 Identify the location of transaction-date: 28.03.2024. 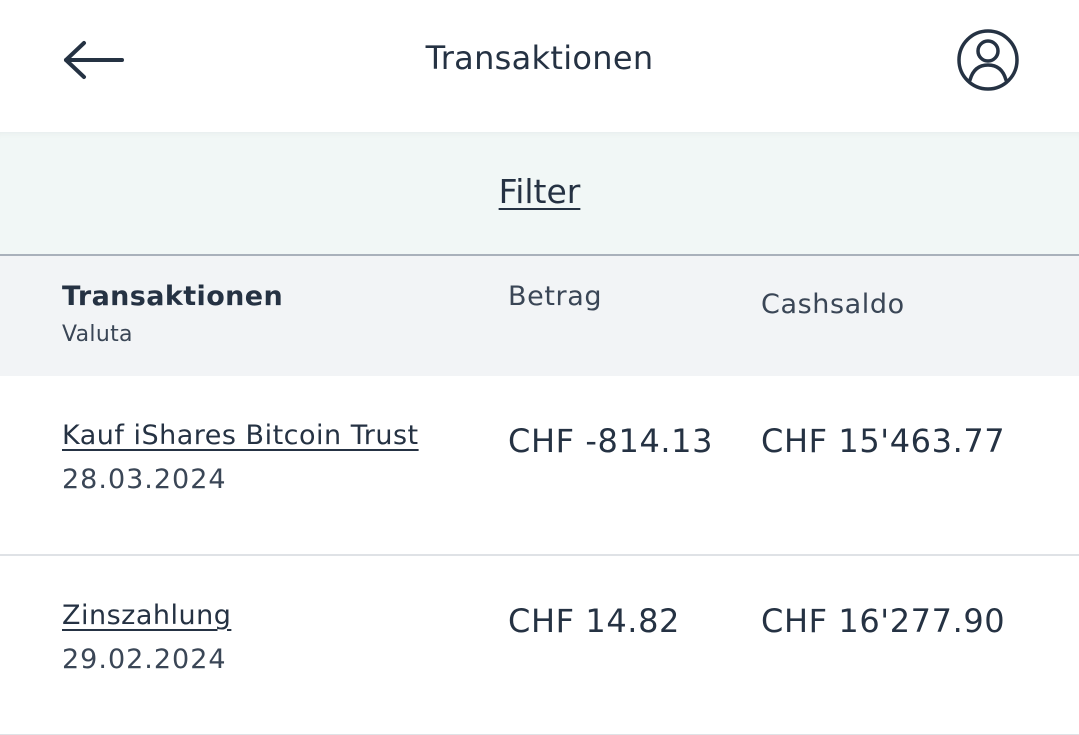
(144, 479).